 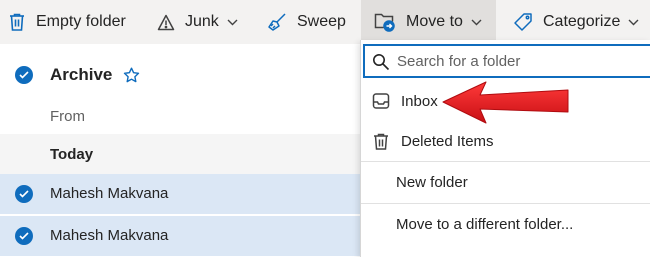 I want to click on favorite-star-icon, so click(x=131, y=77).